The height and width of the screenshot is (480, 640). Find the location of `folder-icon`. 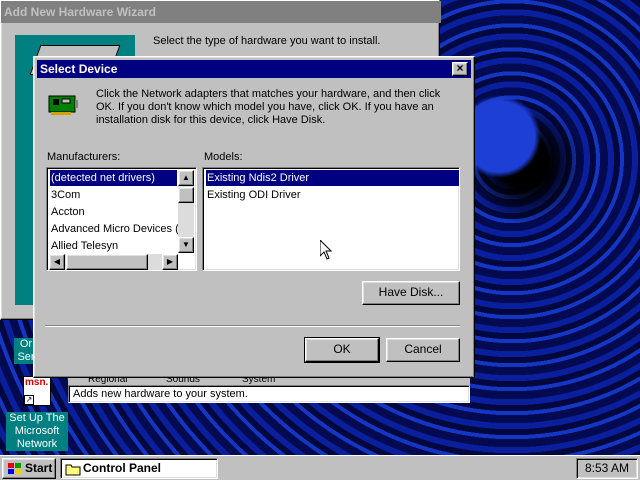

folder-icon is located at coordinates (73, 470).